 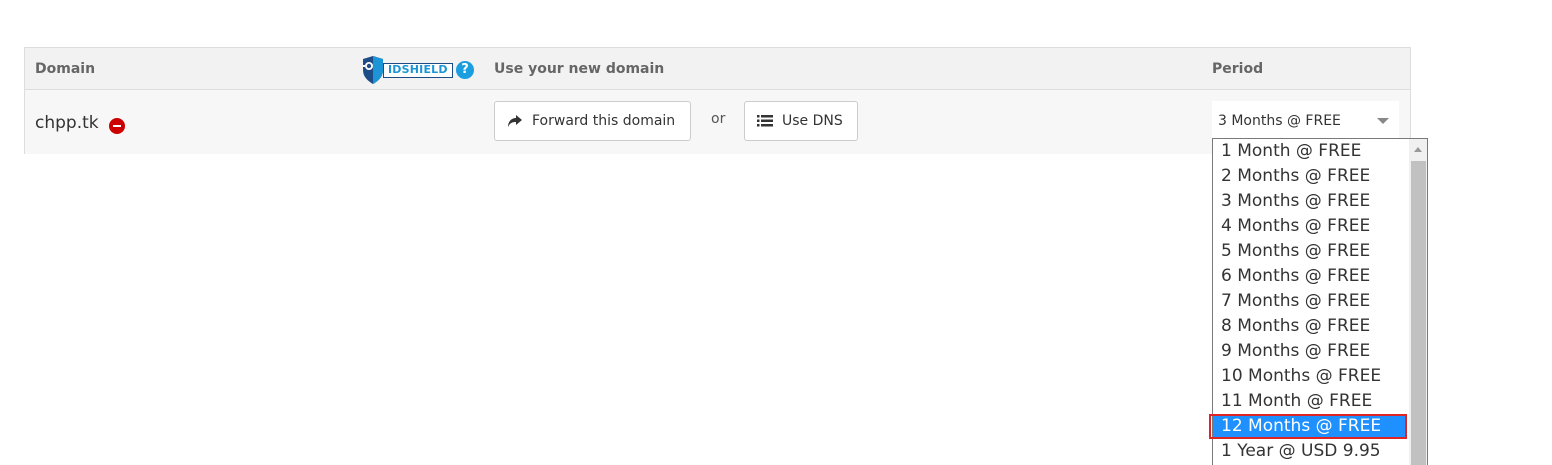 I want to click on chevron-down-icon, so click(x=1383, y=121).